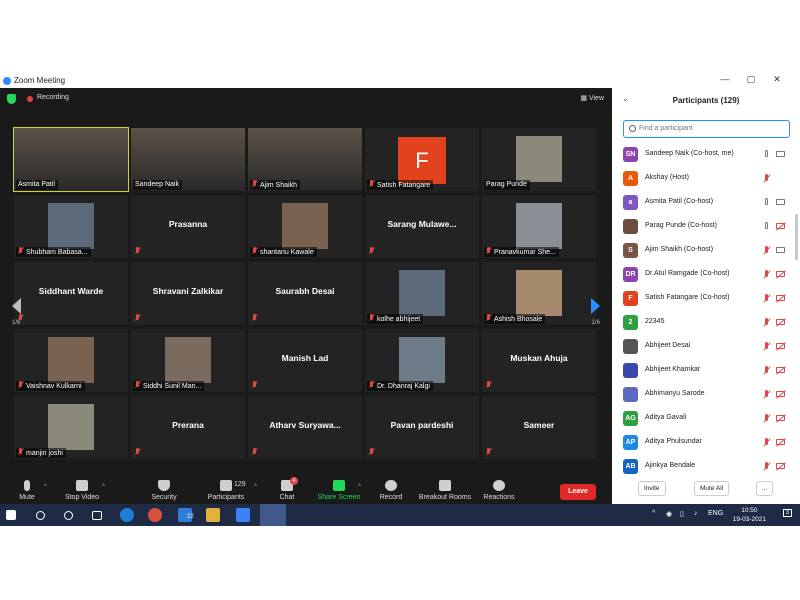 The height and width of the screenshot is (600, 800). Describe the element at coordinates (11, 515) in the screenshot. I see `windows-start-icon` at that location.